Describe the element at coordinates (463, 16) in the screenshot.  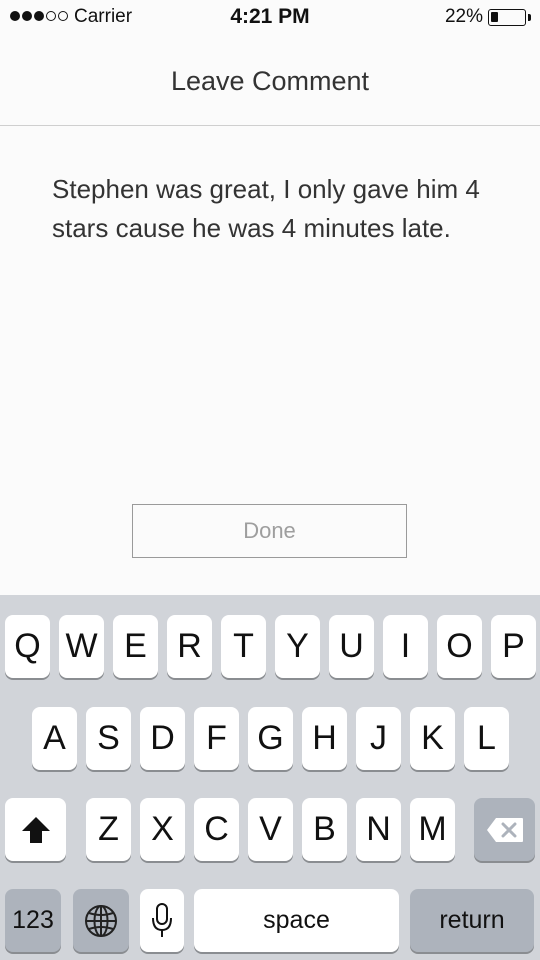
I see `battery-percent: 22%` at that location.